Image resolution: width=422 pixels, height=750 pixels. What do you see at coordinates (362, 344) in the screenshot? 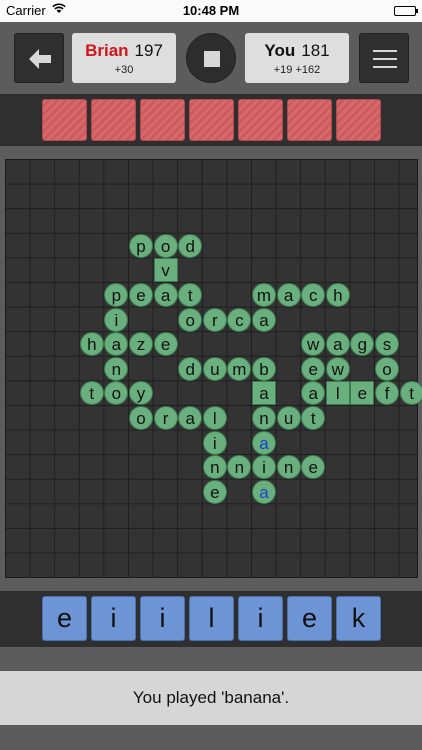
I see `board-tile: g` at bounding box center [362, 344].